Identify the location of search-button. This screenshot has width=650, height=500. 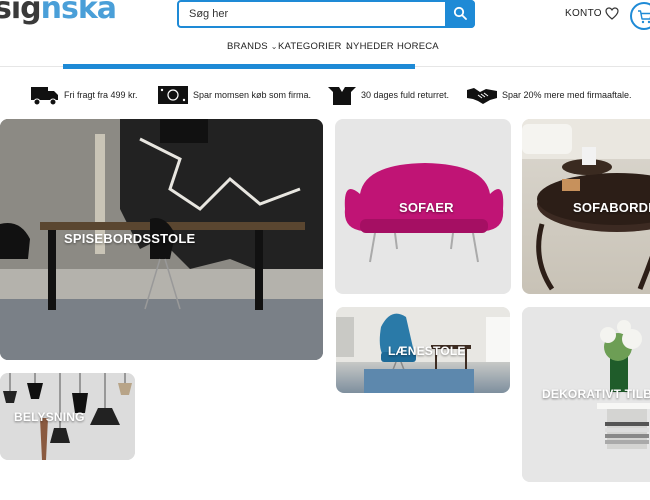
(460, 14).